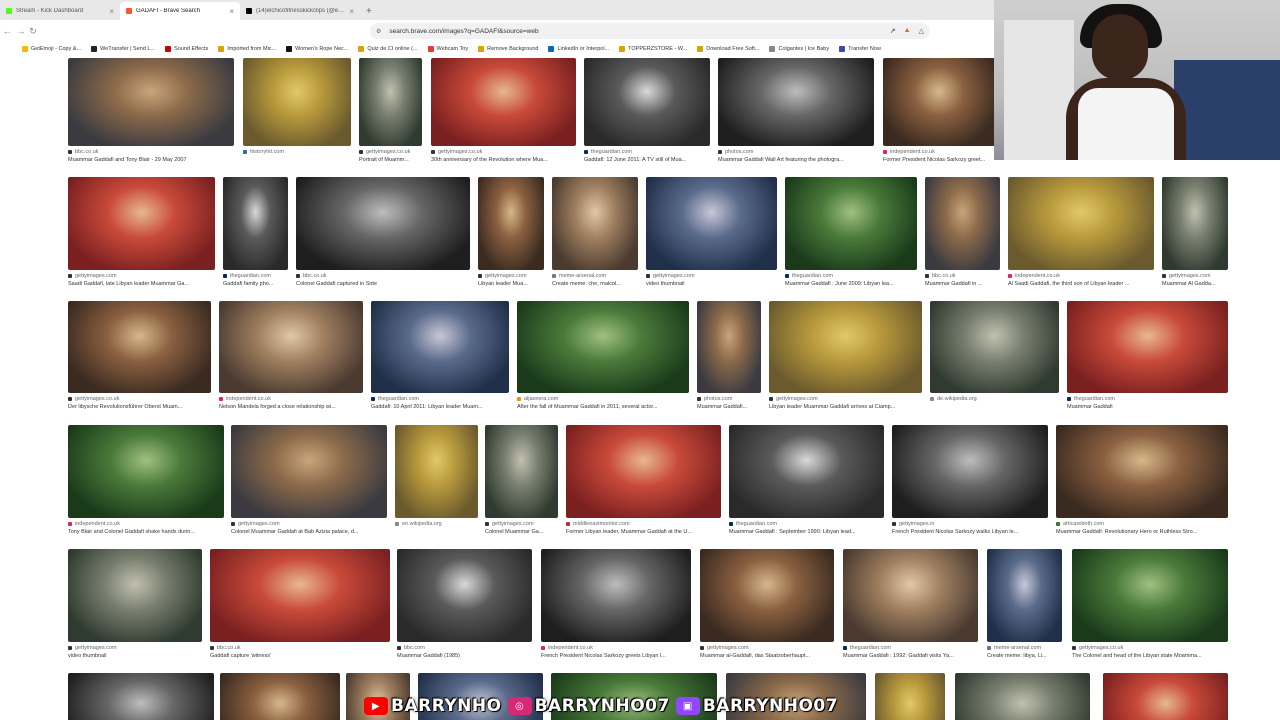  What do you see at coordinates (186, 49) in the screenshot?
I see `bookmark-item: Sound Effects` at bounding box center [186, 49].